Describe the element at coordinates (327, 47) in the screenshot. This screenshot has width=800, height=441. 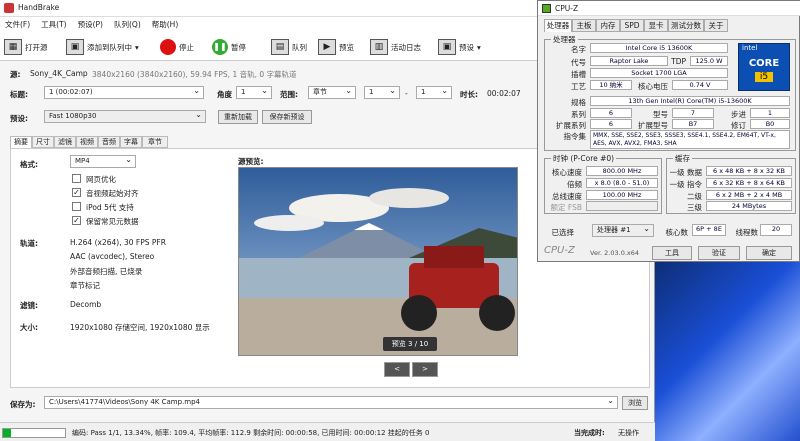
I see `preview-icon: ▶` at that location.